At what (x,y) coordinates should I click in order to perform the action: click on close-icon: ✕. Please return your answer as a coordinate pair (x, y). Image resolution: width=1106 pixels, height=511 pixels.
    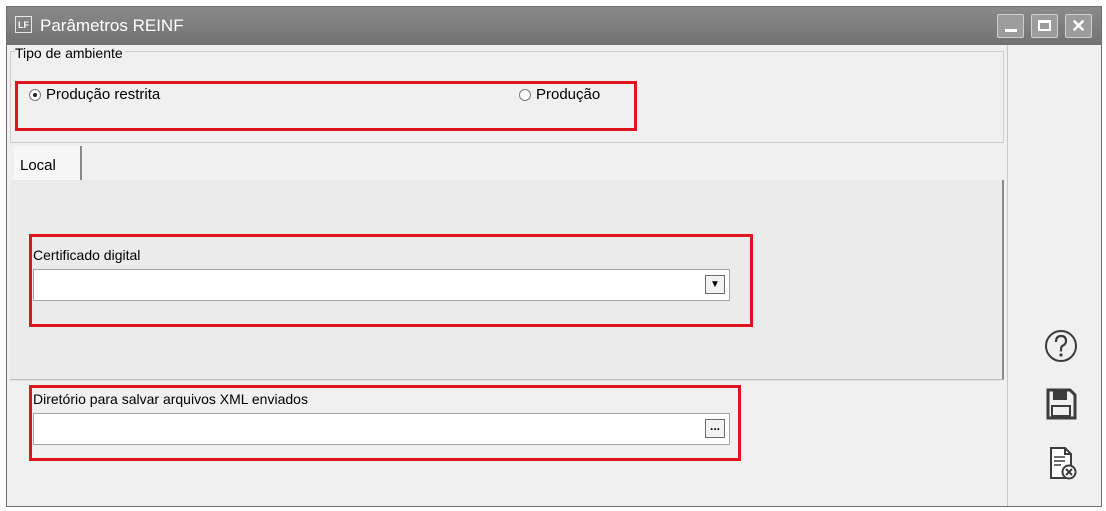
    Looking at the image, I should click on (1078, 26).